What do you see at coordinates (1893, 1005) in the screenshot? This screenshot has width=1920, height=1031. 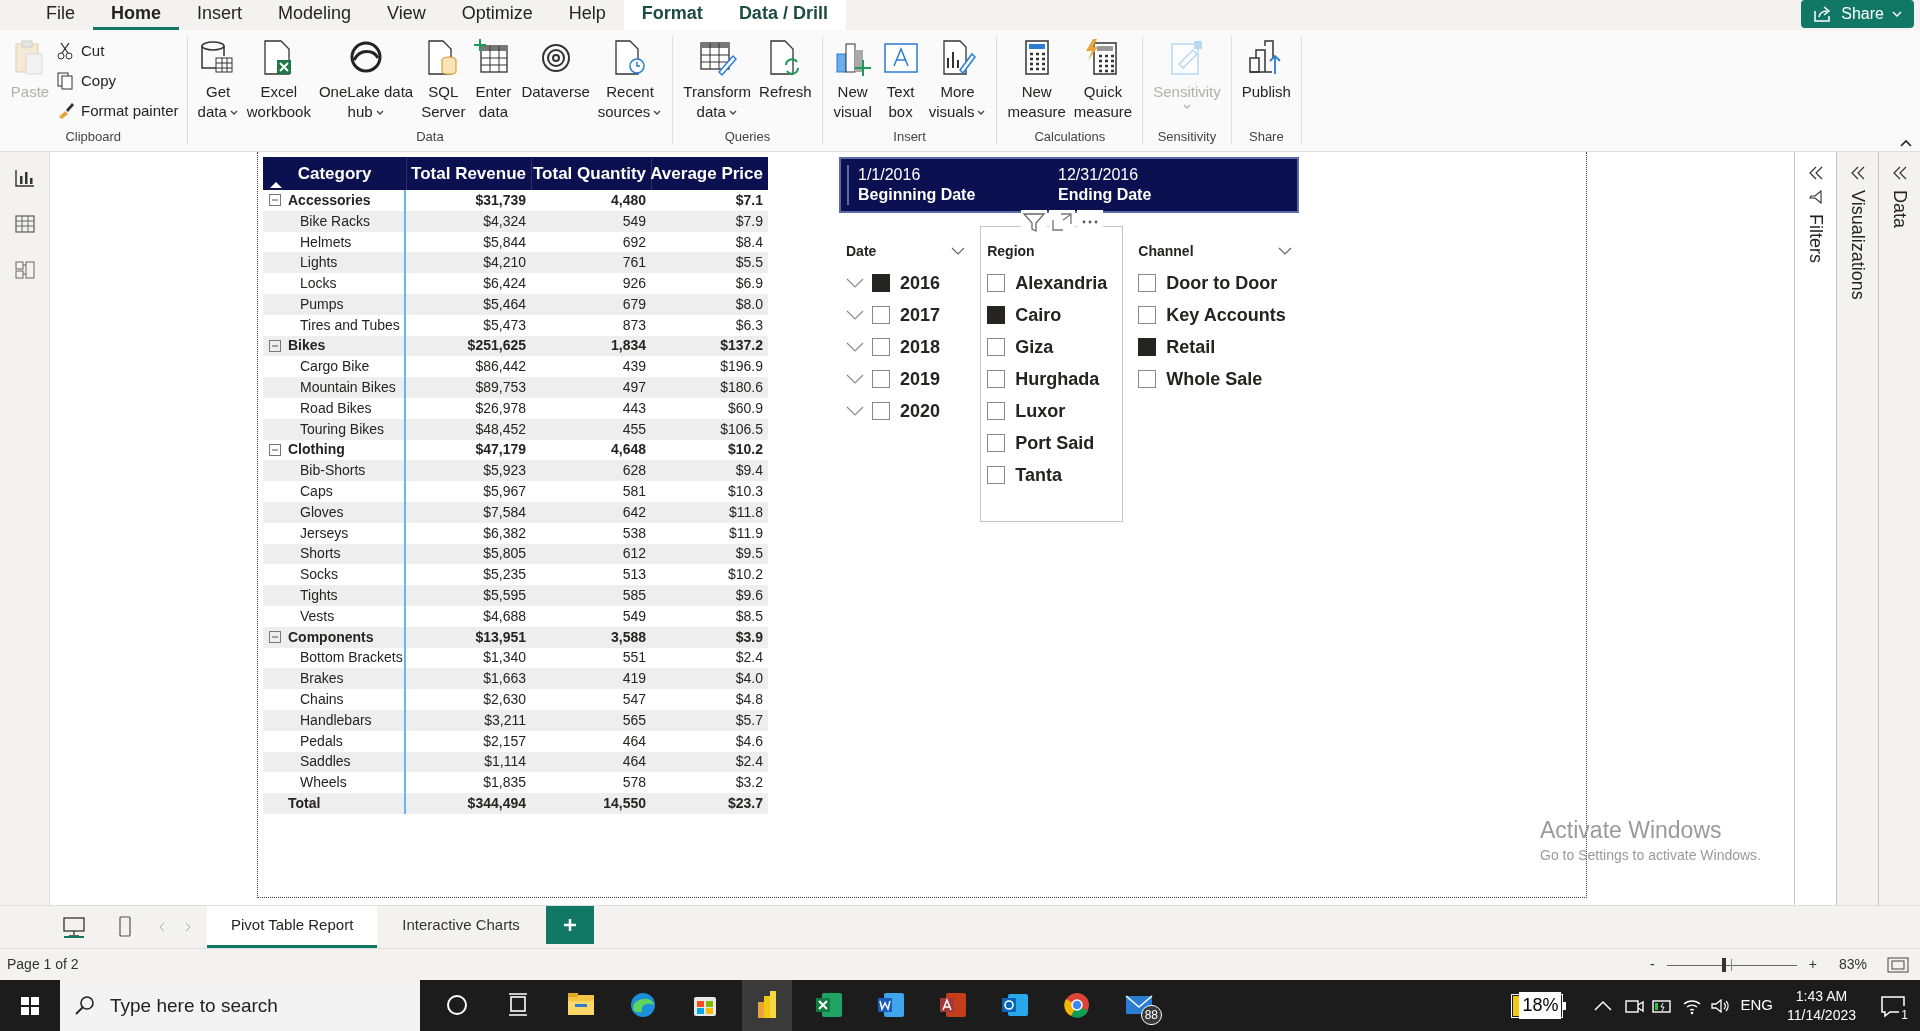 I see `notification-icon` at bounding box center [1893, 1005].